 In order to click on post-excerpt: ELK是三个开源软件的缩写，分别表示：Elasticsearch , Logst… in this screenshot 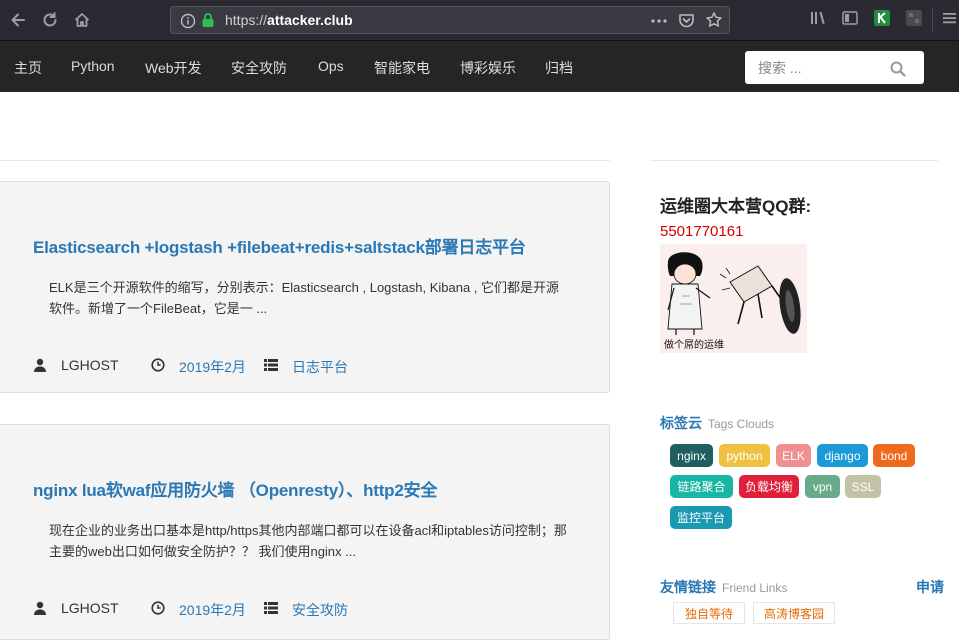, I will do `click(304, 298)`.